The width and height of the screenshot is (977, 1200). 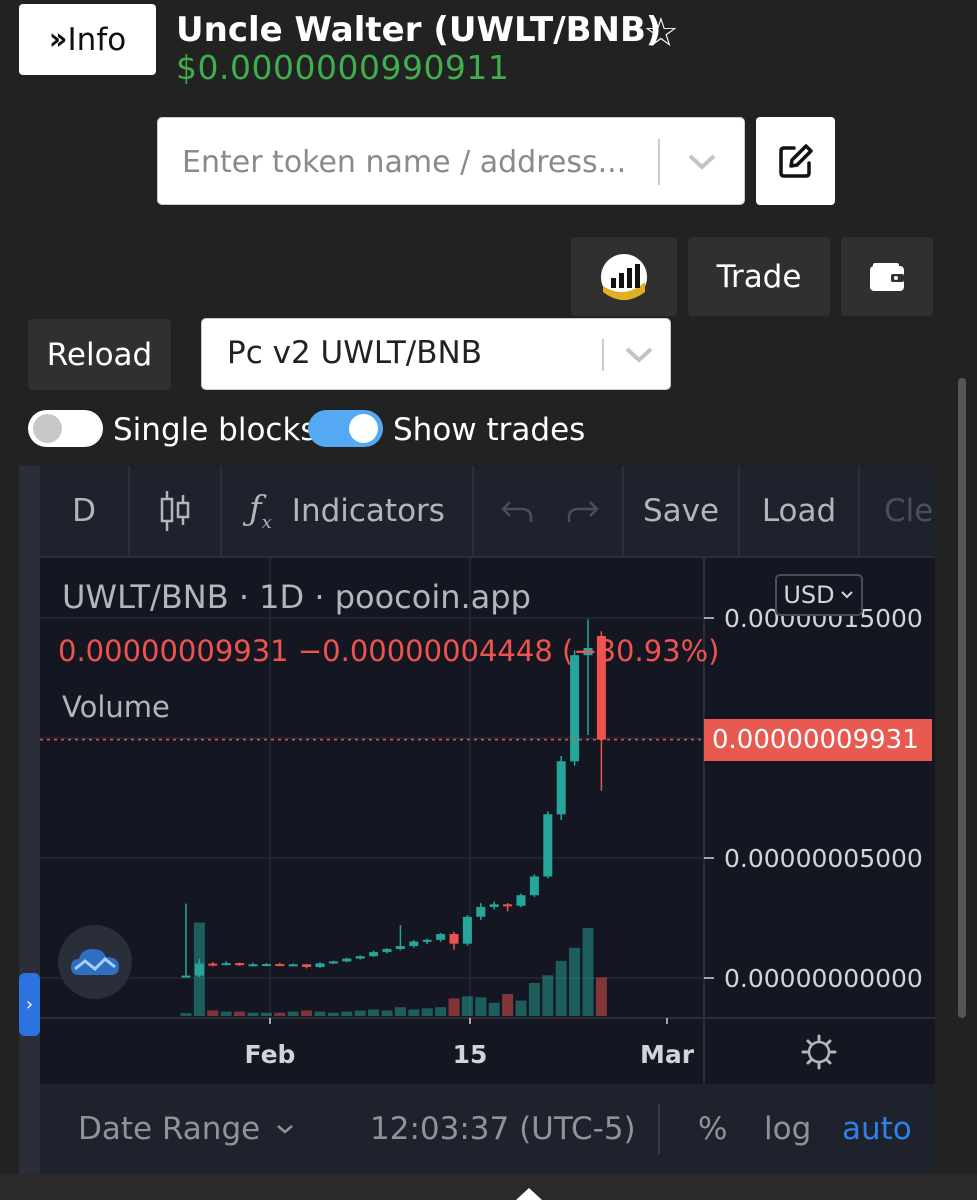 I want to click on toolbar-divider, so click(x=473, y=511).